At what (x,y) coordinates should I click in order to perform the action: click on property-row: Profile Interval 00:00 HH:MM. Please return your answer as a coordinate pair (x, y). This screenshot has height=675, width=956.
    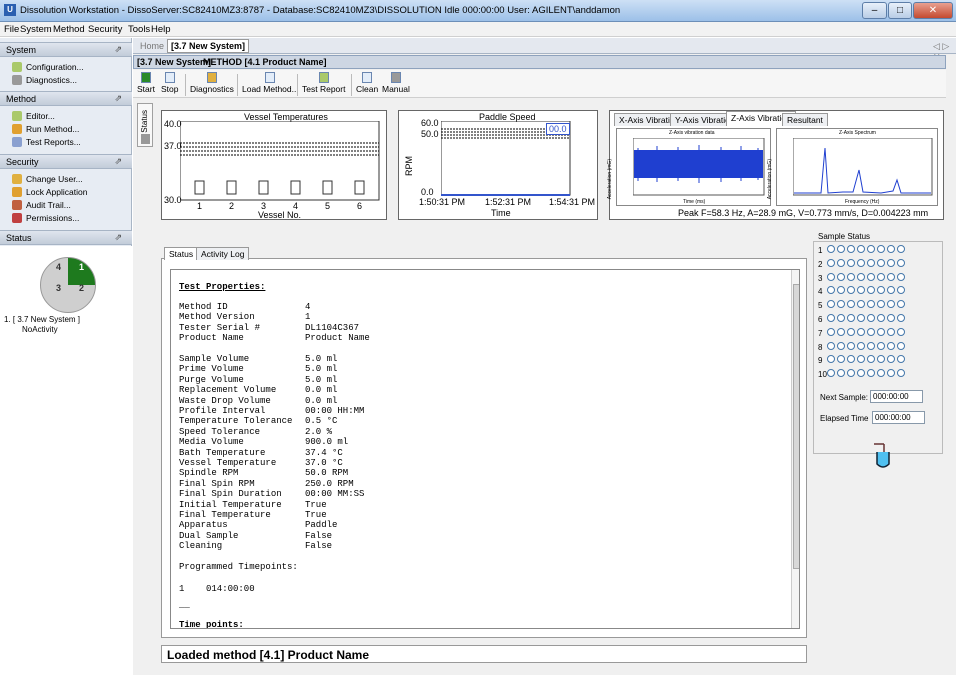
    Looking at the image, I should click on (271, 411).